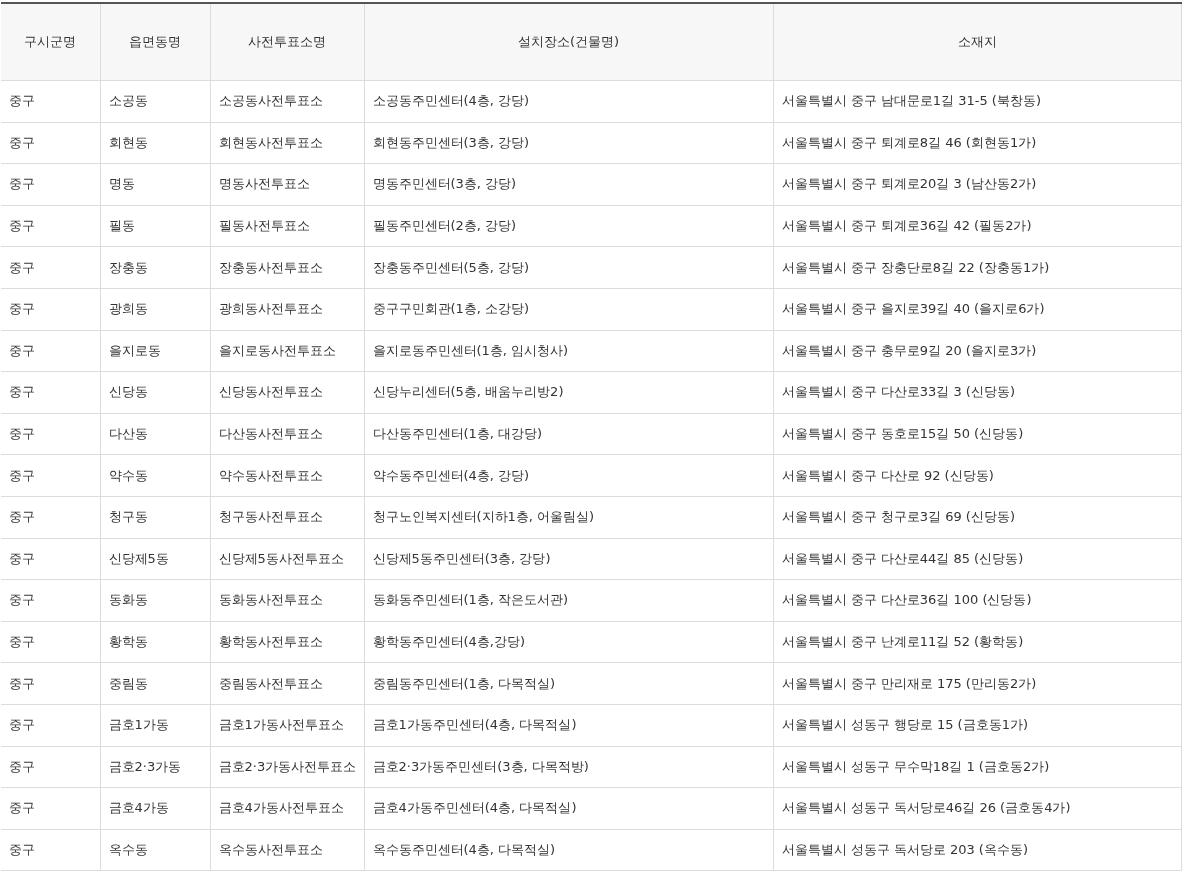 This screenshot has height=877, width=1186. What do you see at coordinates (287, 392) in the screenshot?
I see `table-cell: 신당동사전투표소` at bounding box center [287, 392].